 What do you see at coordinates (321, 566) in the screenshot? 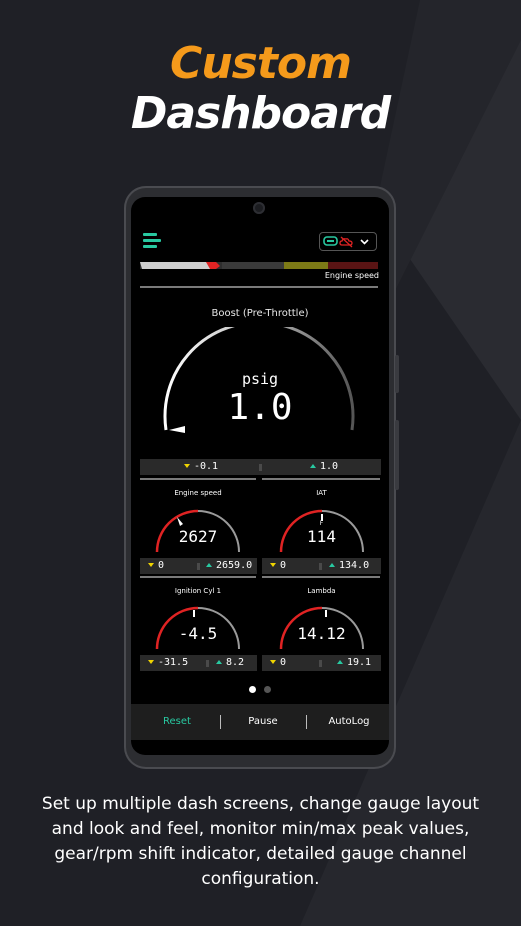
I see `gauge-minmax: 0 134.0` at bounding box center [321, 566].